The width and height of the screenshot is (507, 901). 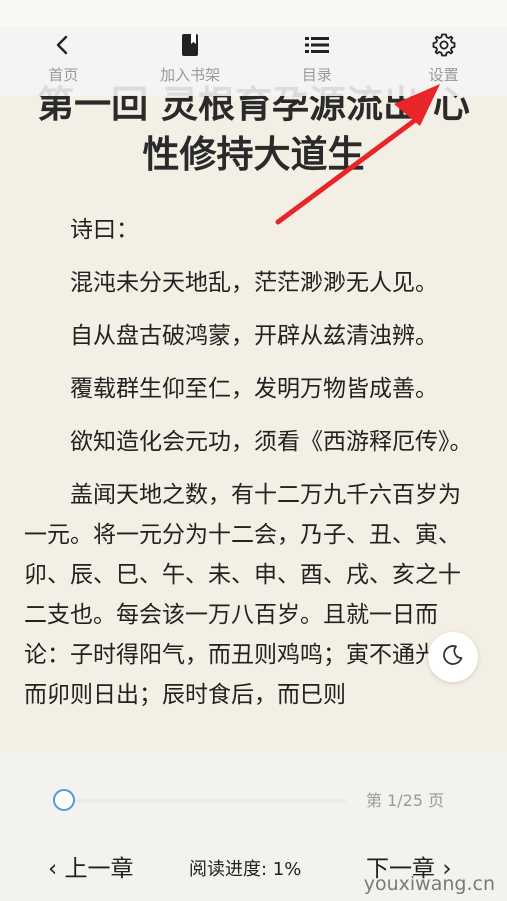 What do you see at coordinates (63, 59) in the screenshot?
I see `home-button: 首页` at bounding box center [63, 59].